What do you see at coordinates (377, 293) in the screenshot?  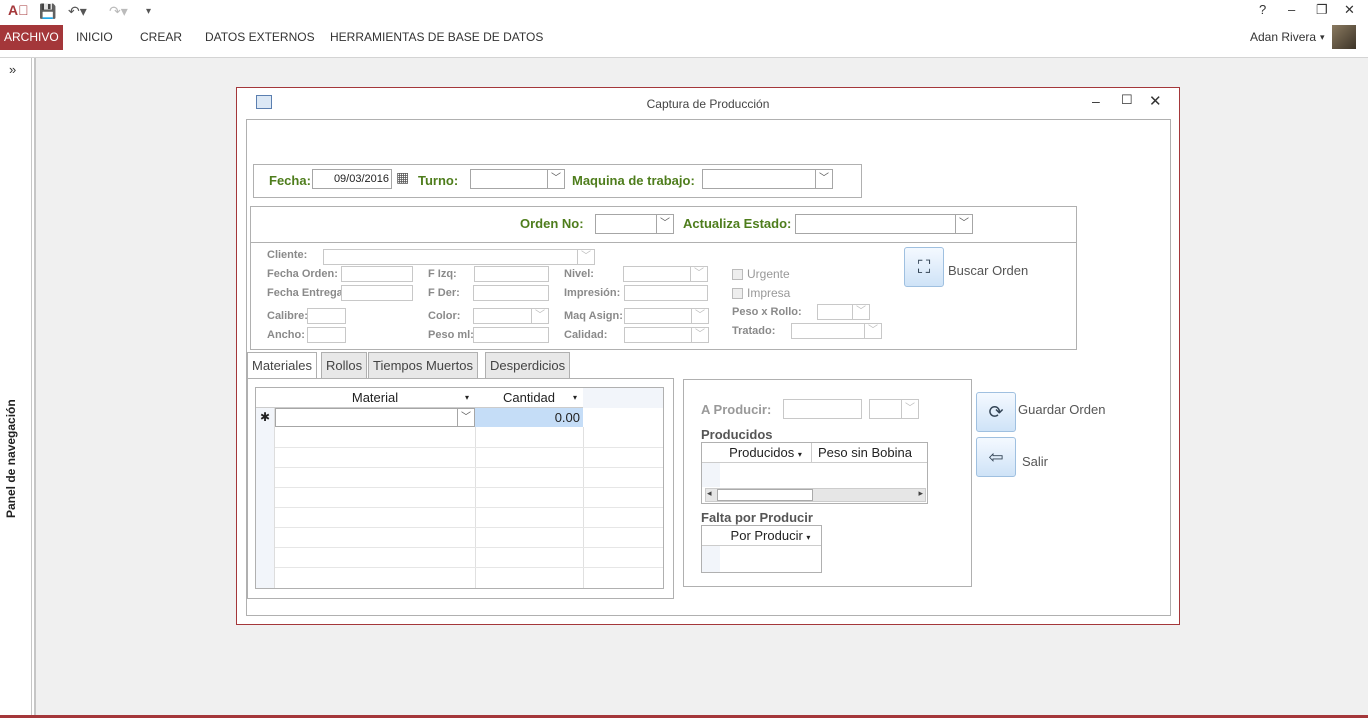 I see `fecha-entrega-field` at bounding box center [377, 293].